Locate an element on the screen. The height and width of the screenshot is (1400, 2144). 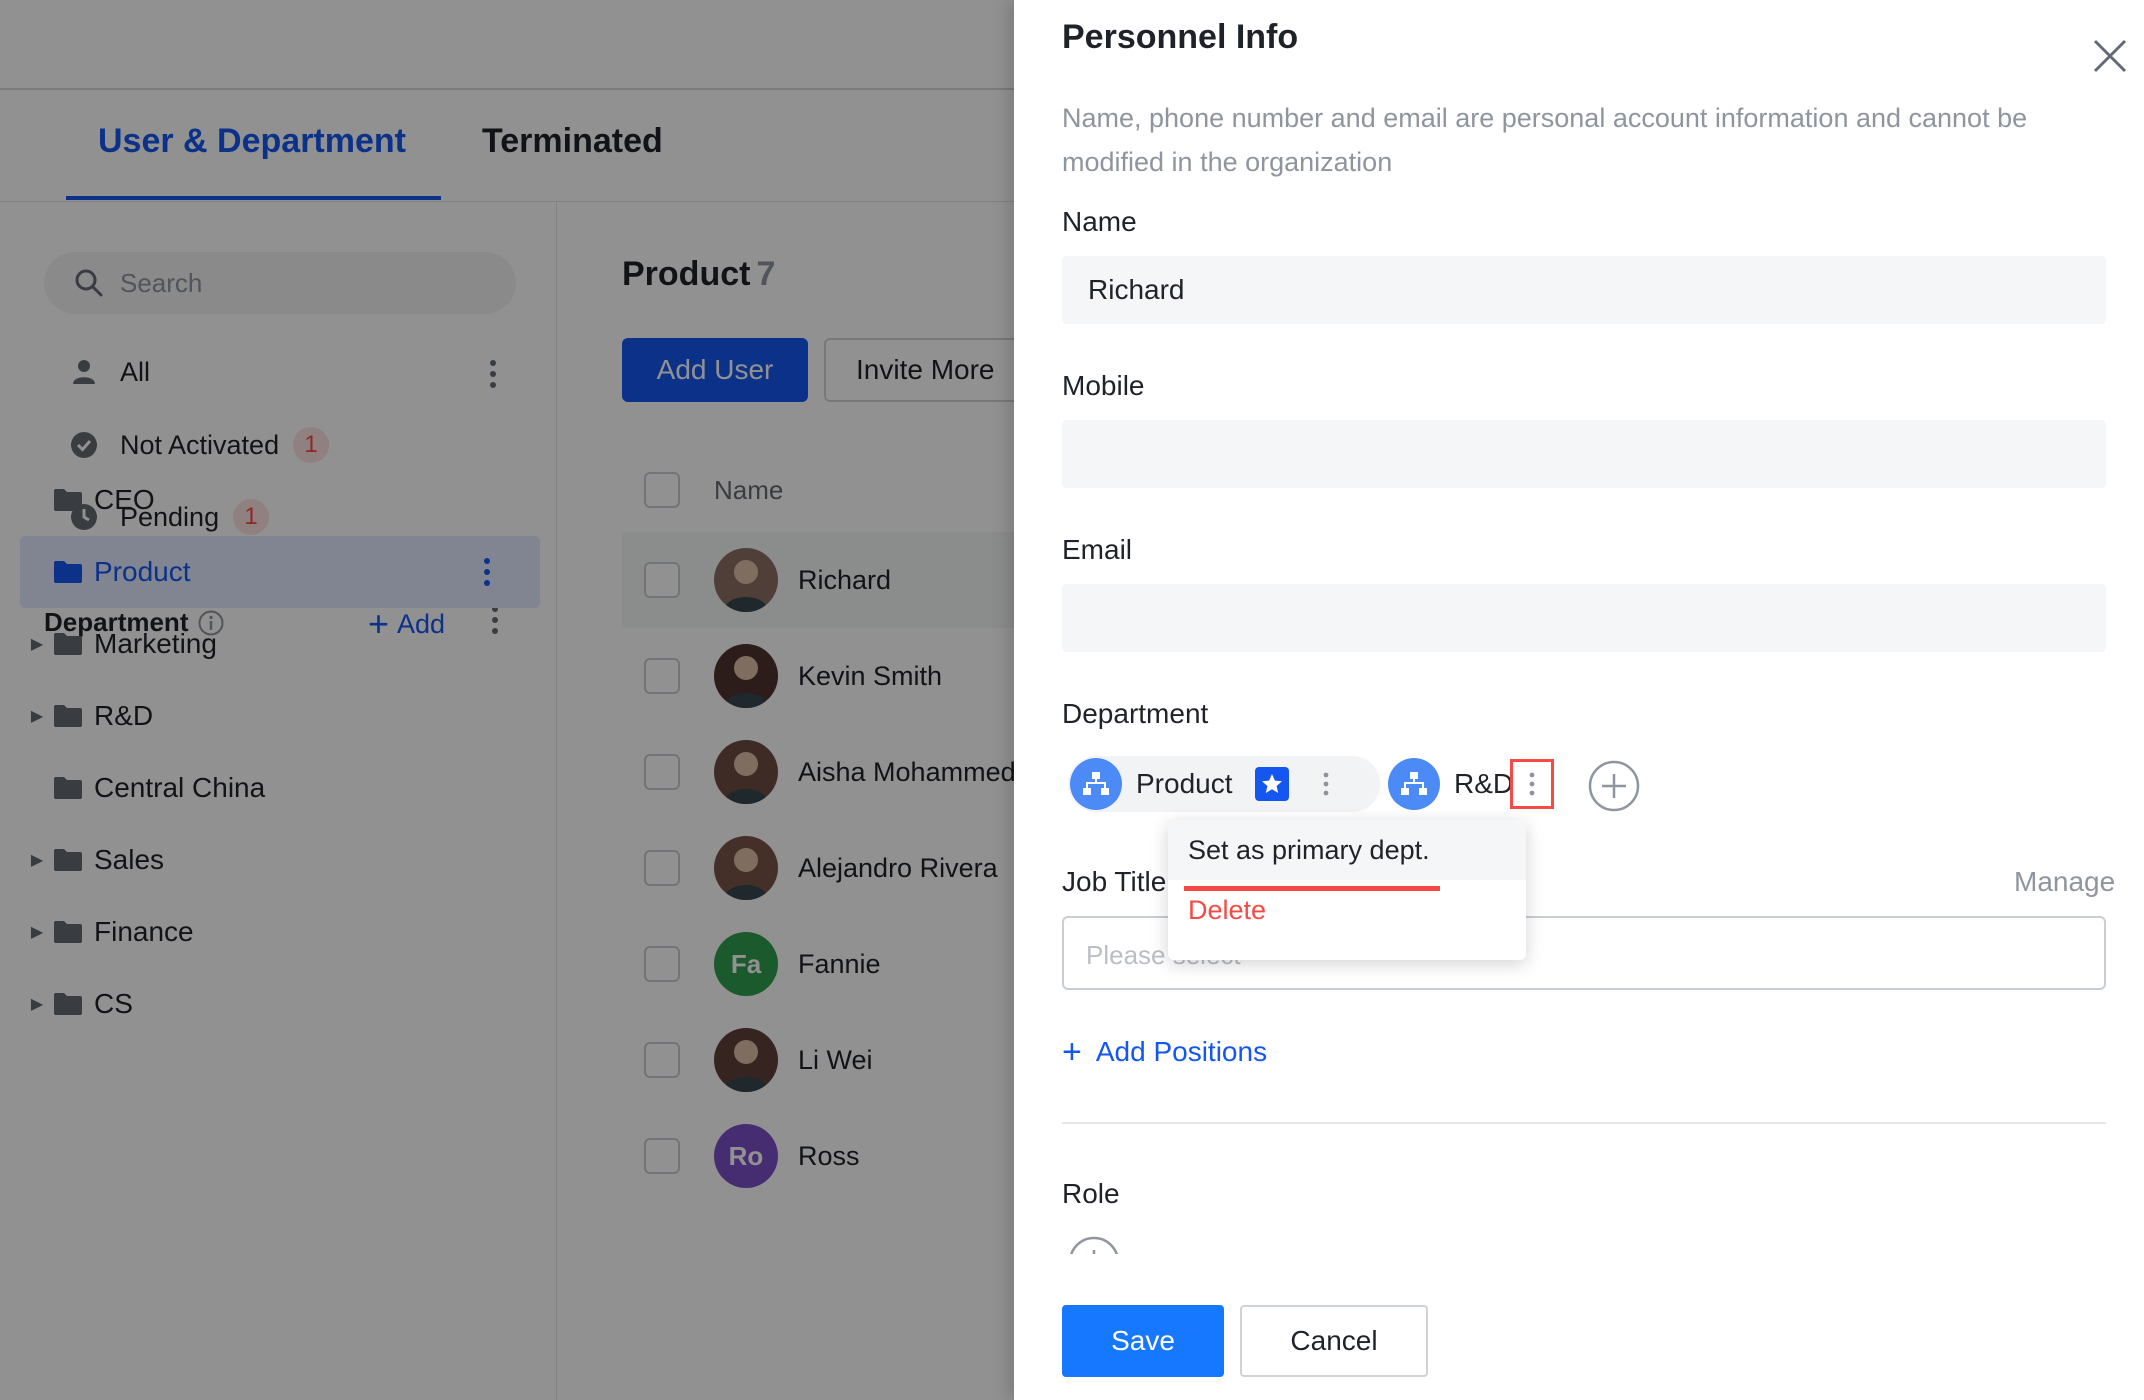
mobile-field is located at coordinates (1584, 454).